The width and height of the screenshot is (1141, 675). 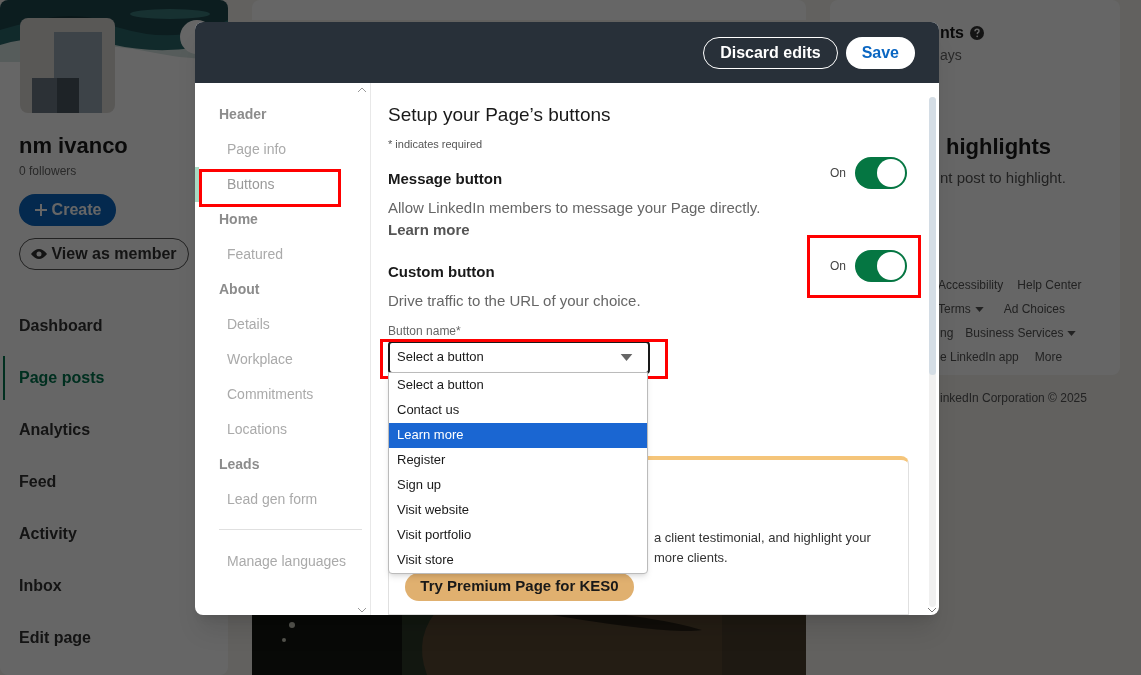 I want to click on plus-icon, so click(x=40, y=210).